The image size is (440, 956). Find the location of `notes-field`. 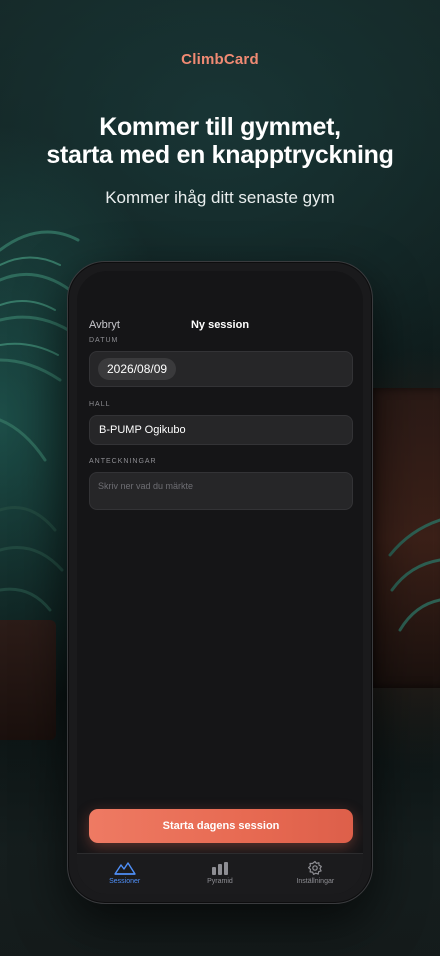

notes-field is located at coordinates (221, 491).